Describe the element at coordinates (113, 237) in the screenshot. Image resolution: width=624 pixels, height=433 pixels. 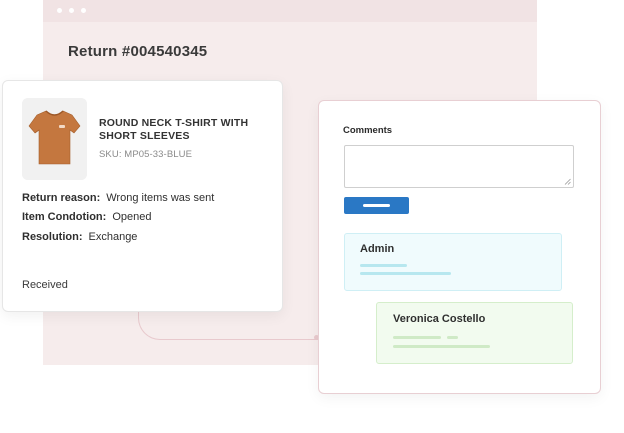
I see `resolution-value: Exchange` at that location.